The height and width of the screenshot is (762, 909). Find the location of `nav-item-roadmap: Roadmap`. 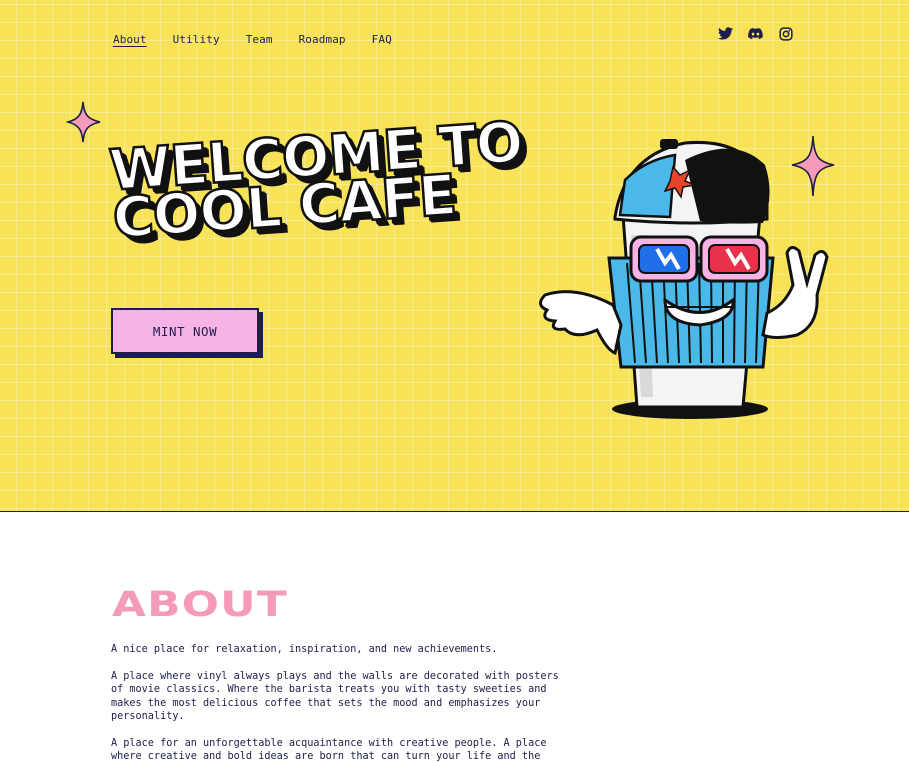

nav-item-roadmap: Roadmap is located at coordinates (322, 39).